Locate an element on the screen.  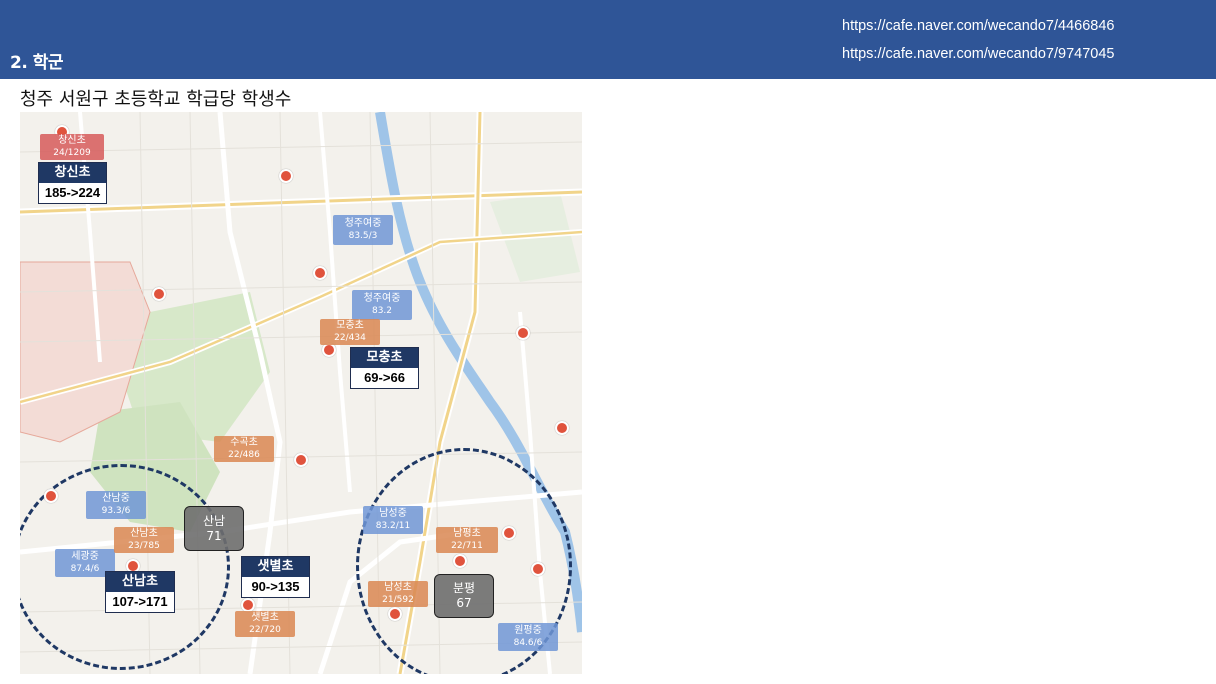
change-box-title: 모충초 is located at coordinates (384, 358).